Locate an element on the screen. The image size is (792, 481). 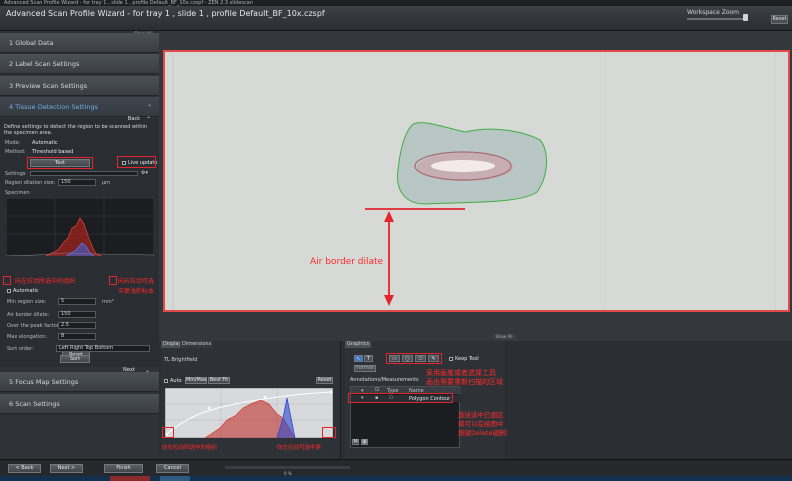
footer-next-button: Next > is located at coordinates (66, 468).